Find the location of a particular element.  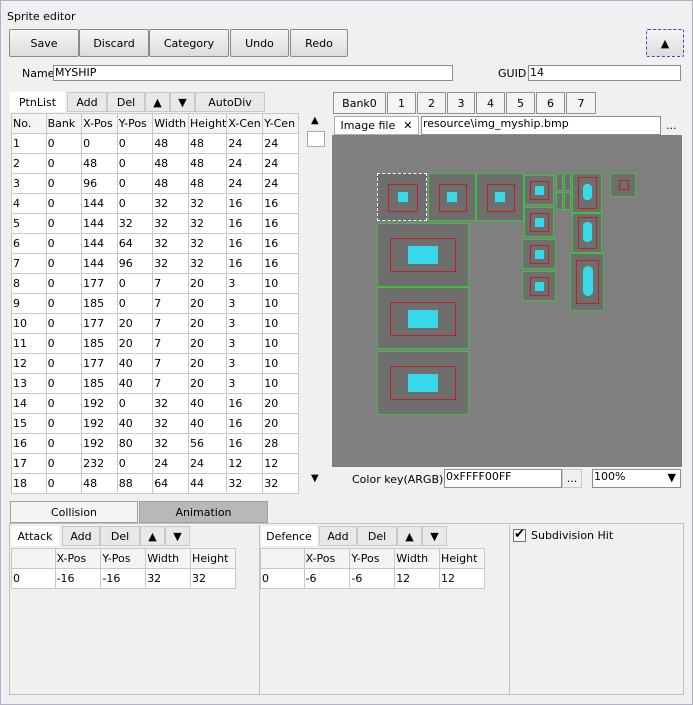

ptn-up-button: ▲ is located at coordinates (157, 102).